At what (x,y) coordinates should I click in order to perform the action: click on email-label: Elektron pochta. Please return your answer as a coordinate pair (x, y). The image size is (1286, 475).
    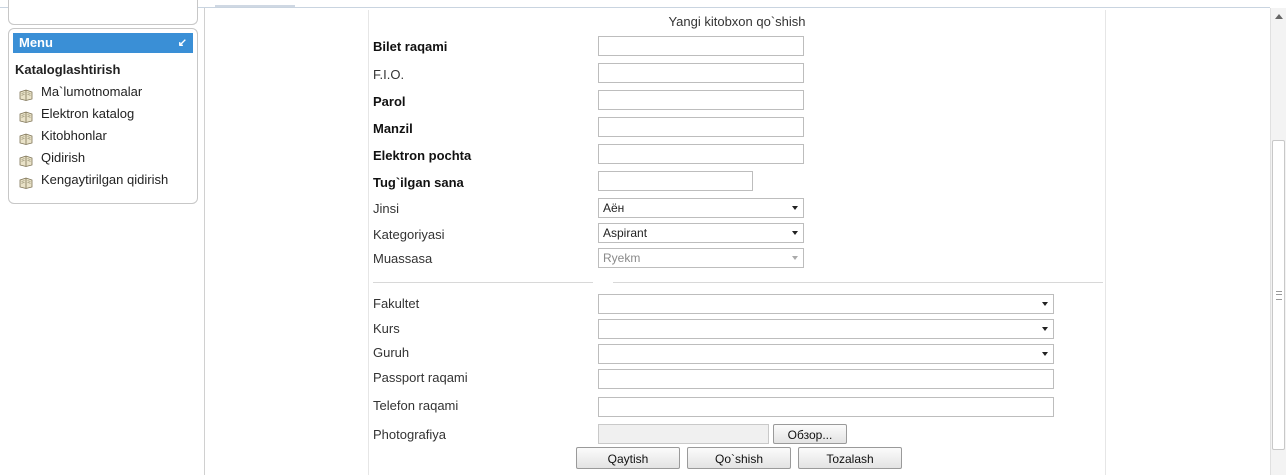
    Looking at the image, I should click on (422, 155).